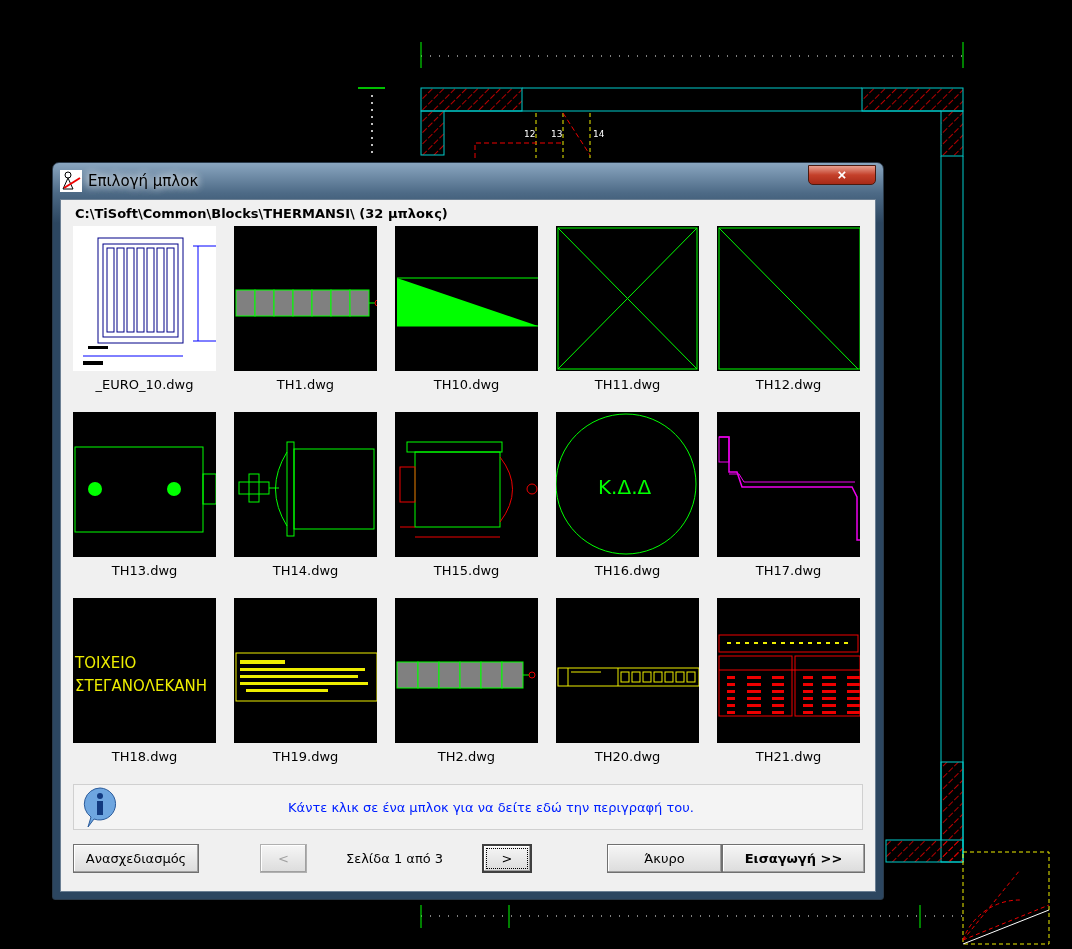 The image size is (1072, 949). I want to click on dimension-label: 12, so click(530, 134).